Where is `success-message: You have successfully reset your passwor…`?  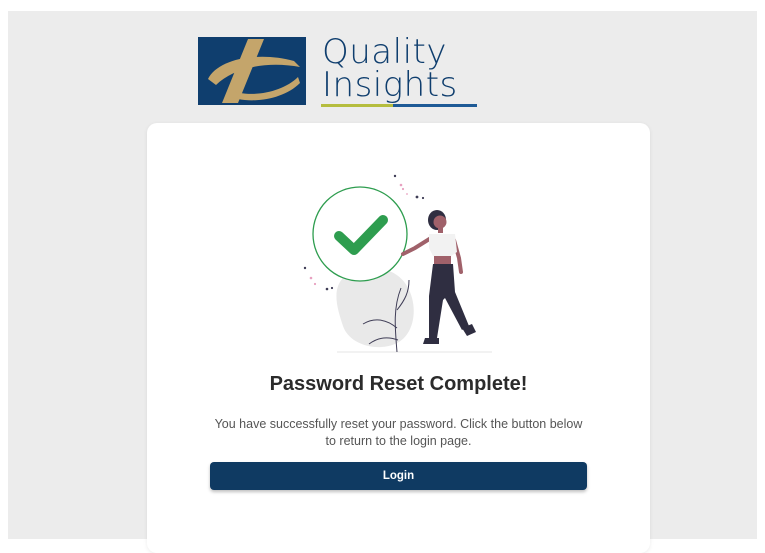 success-message: You have successfully reset your passwor… is located at coordinates (398, 432).